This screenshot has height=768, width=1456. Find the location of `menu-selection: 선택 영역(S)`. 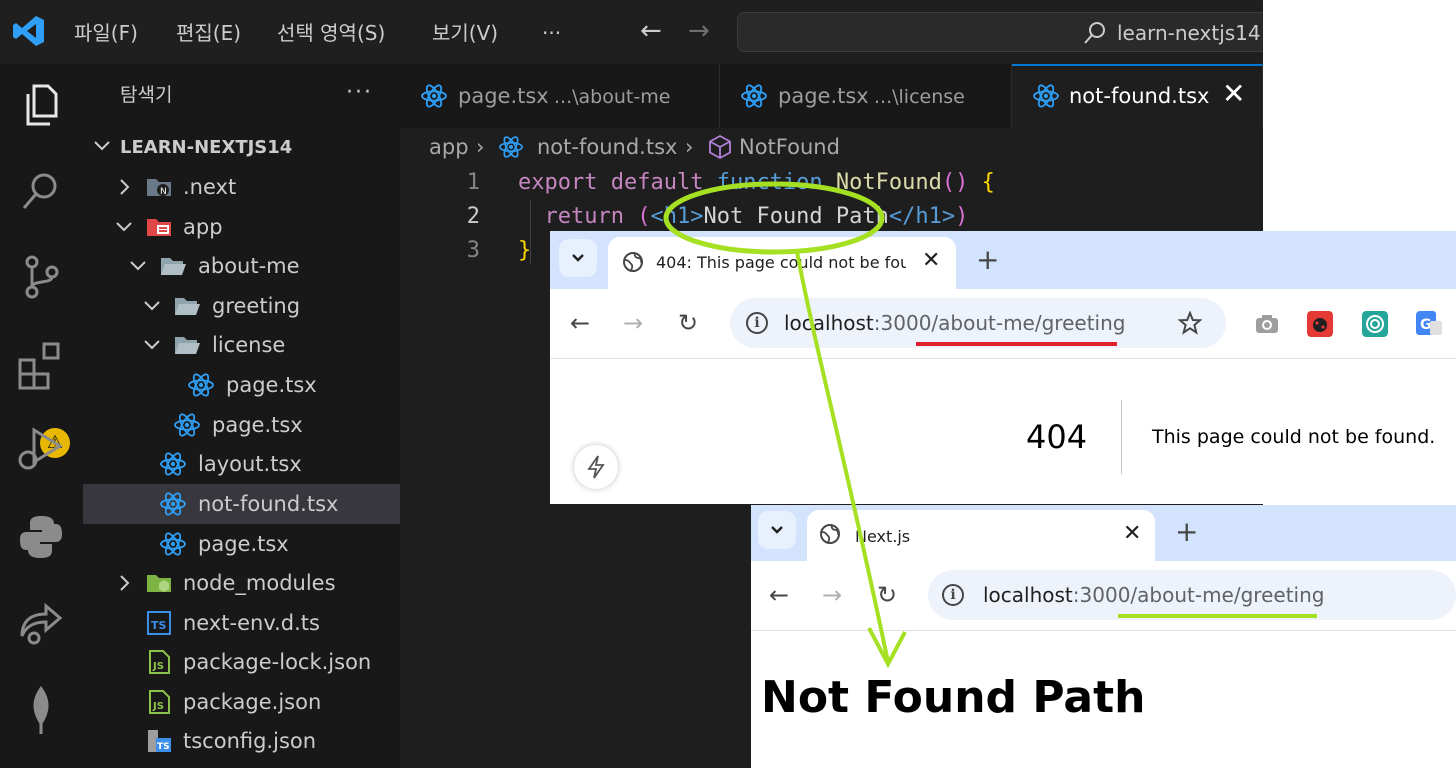

menu-selection: 선택 영역(S) is located at coordinates (331, 33).